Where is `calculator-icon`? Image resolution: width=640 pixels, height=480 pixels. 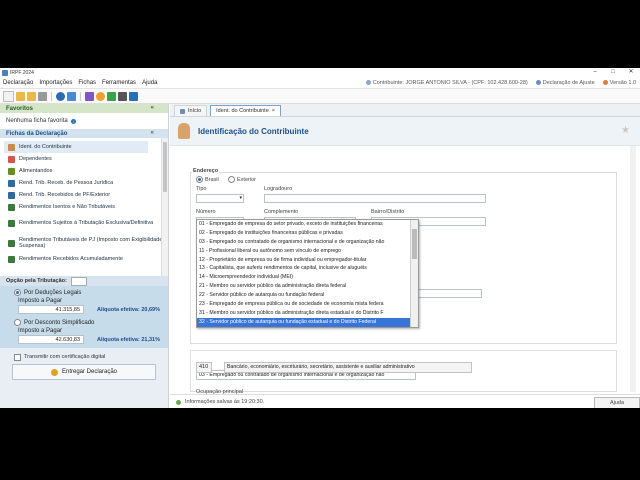 calculator-icon is located at coordinates (122, 96).